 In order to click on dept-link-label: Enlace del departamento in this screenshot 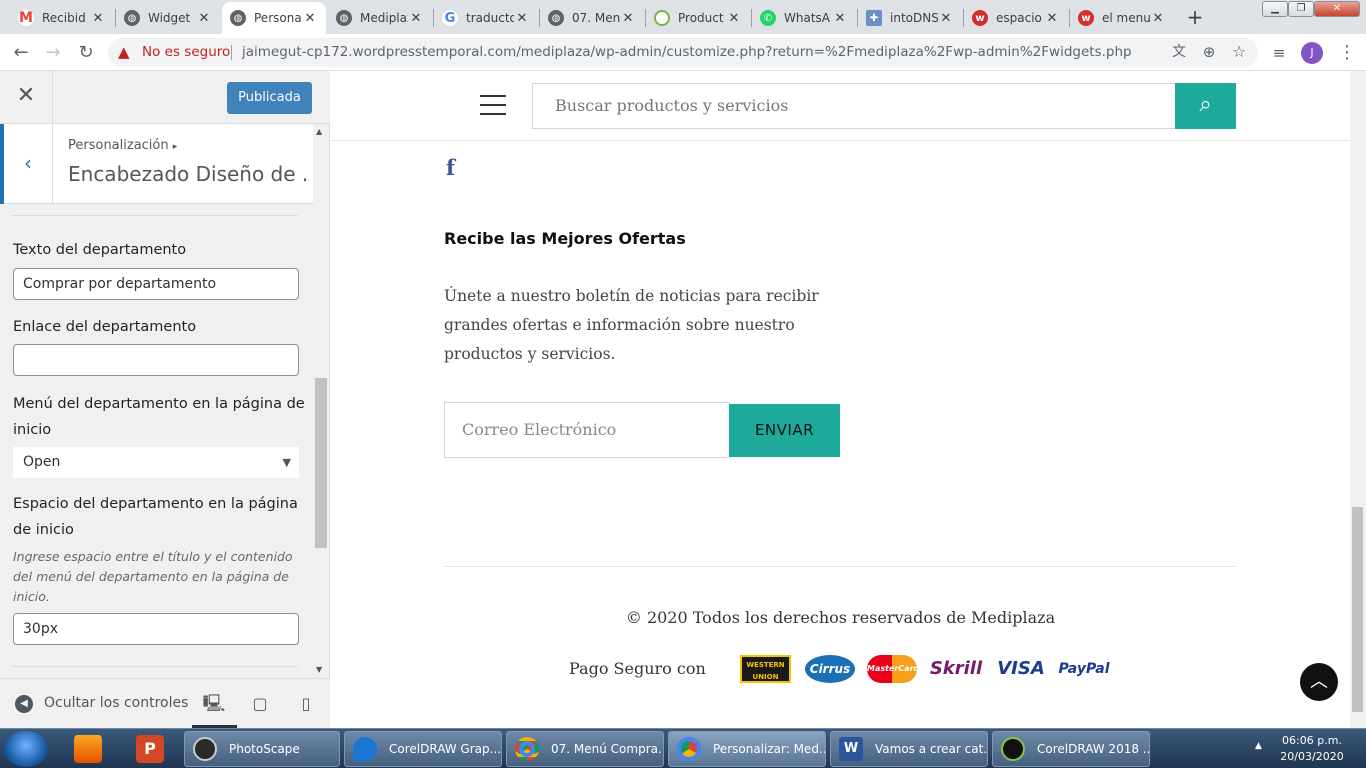, I will do `click(105, 327)`.